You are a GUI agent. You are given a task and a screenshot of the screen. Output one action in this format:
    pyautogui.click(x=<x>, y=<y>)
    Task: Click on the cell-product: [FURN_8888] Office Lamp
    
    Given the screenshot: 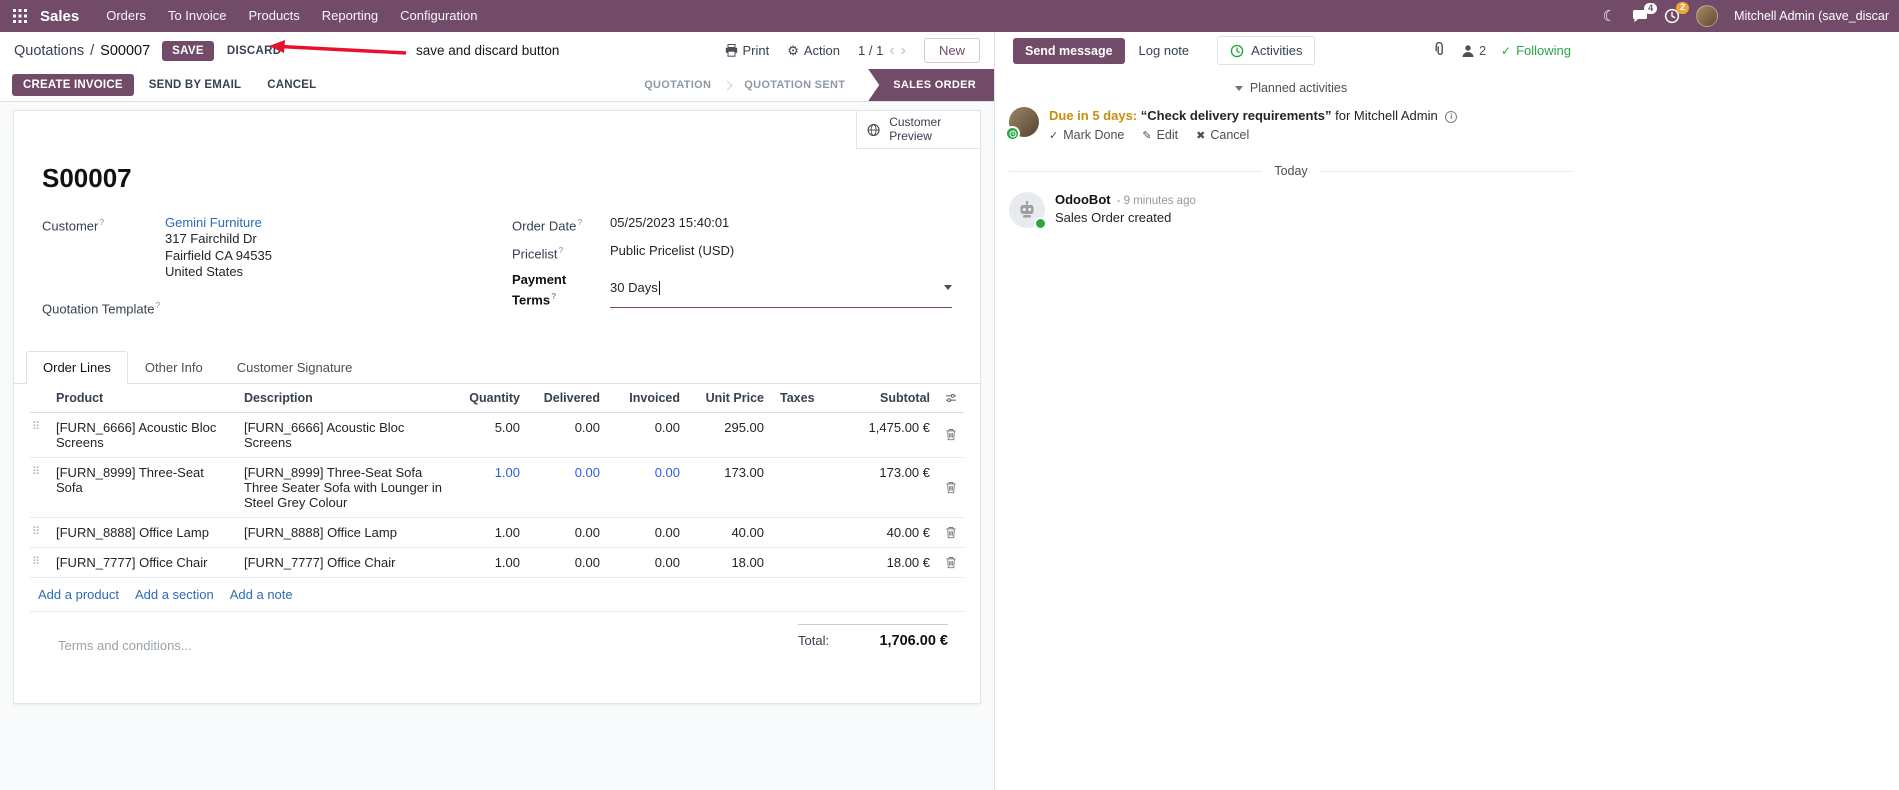 What is the action you would take?
    pyautogui.click(x=142, y=532)
    